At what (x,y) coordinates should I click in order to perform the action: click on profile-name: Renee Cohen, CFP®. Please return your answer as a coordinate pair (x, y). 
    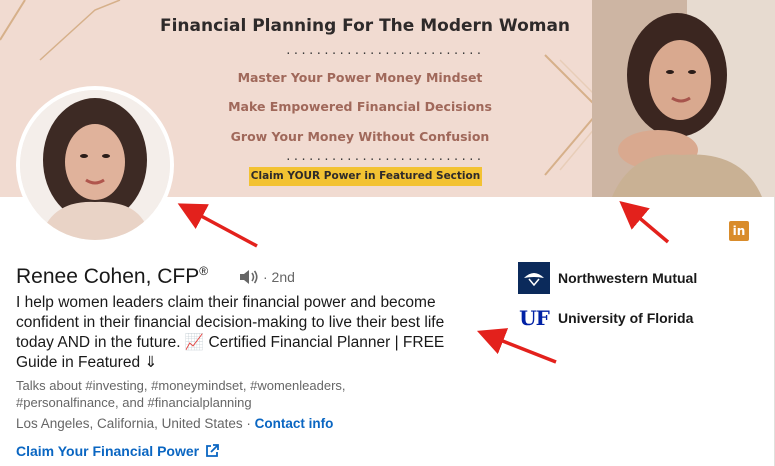
    Looking at the image, I should click on (112, 276).